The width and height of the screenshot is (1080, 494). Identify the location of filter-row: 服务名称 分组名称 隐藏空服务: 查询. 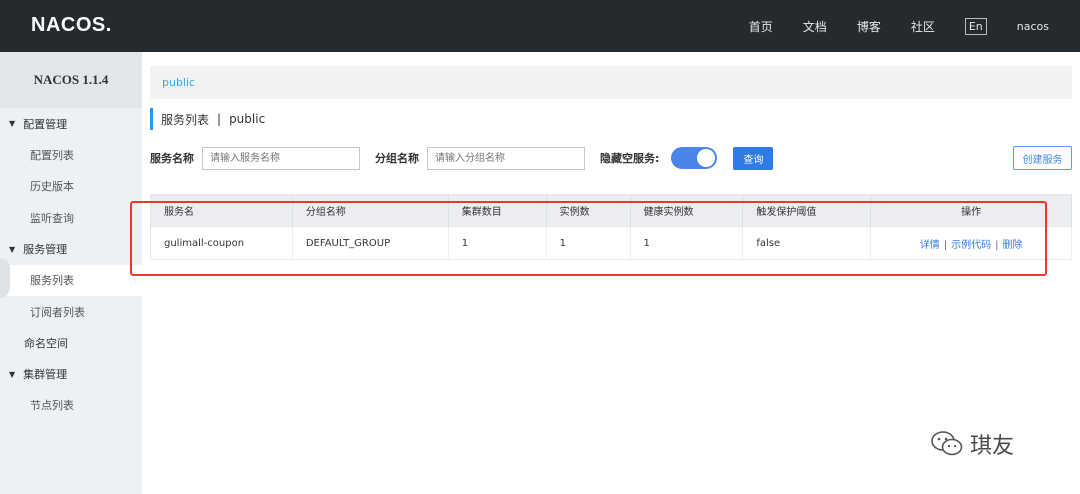
(462, 158).